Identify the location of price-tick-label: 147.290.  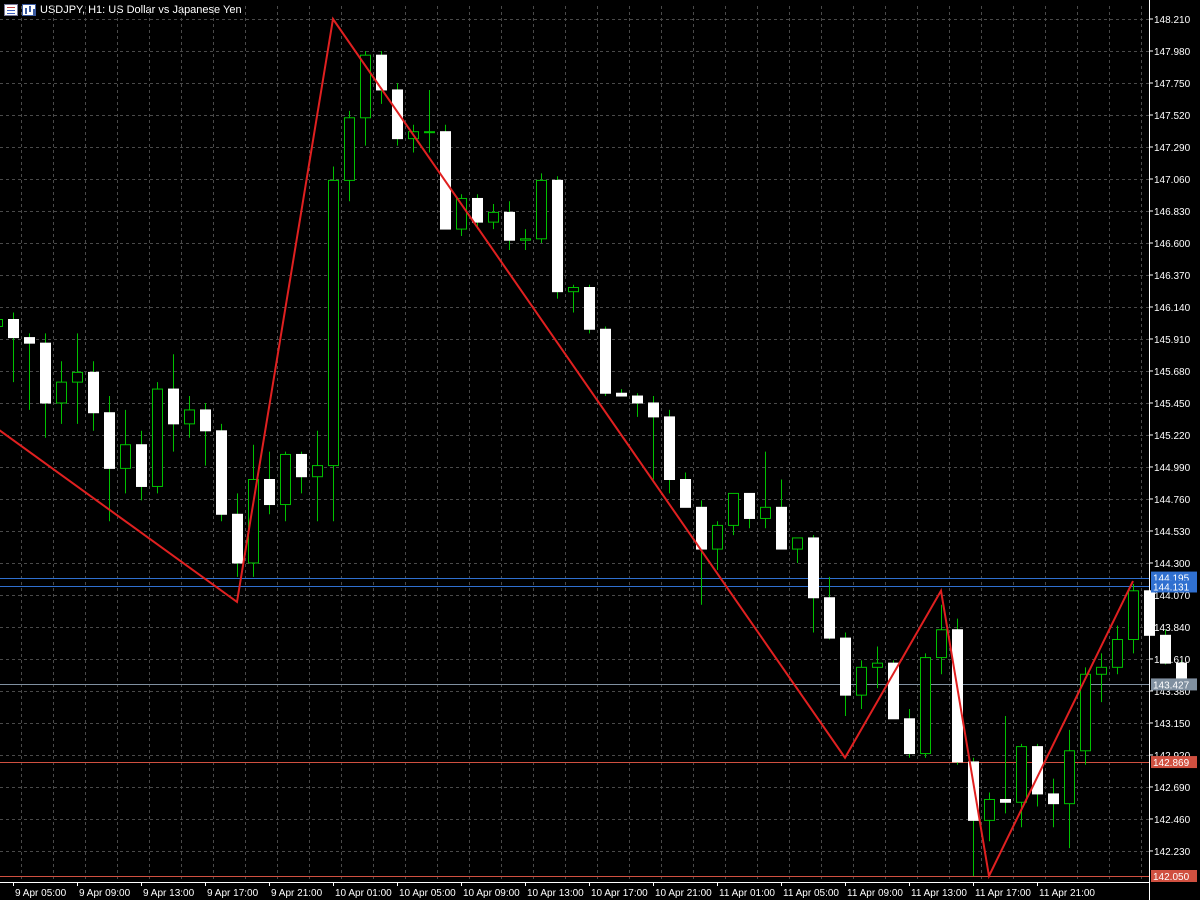
(1172, 148).